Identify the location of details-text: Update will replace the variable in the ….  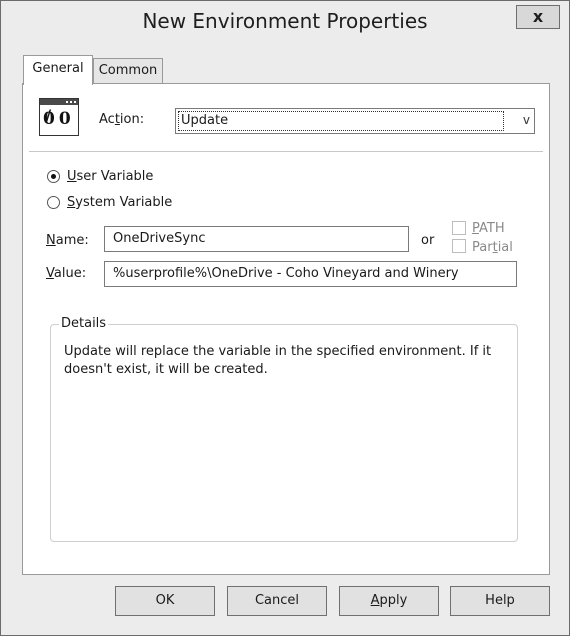
(278, 360).